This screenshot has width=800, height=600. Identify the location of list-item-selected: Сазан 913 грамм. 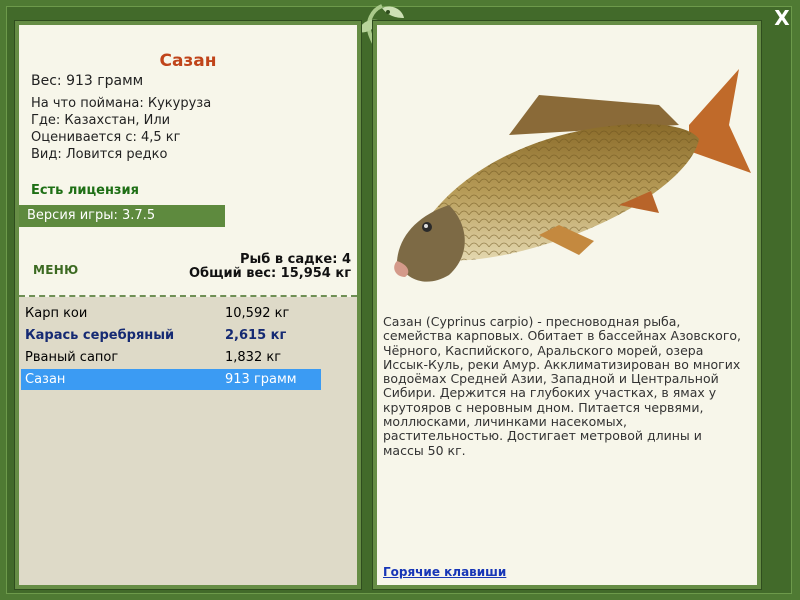
(171, 379).